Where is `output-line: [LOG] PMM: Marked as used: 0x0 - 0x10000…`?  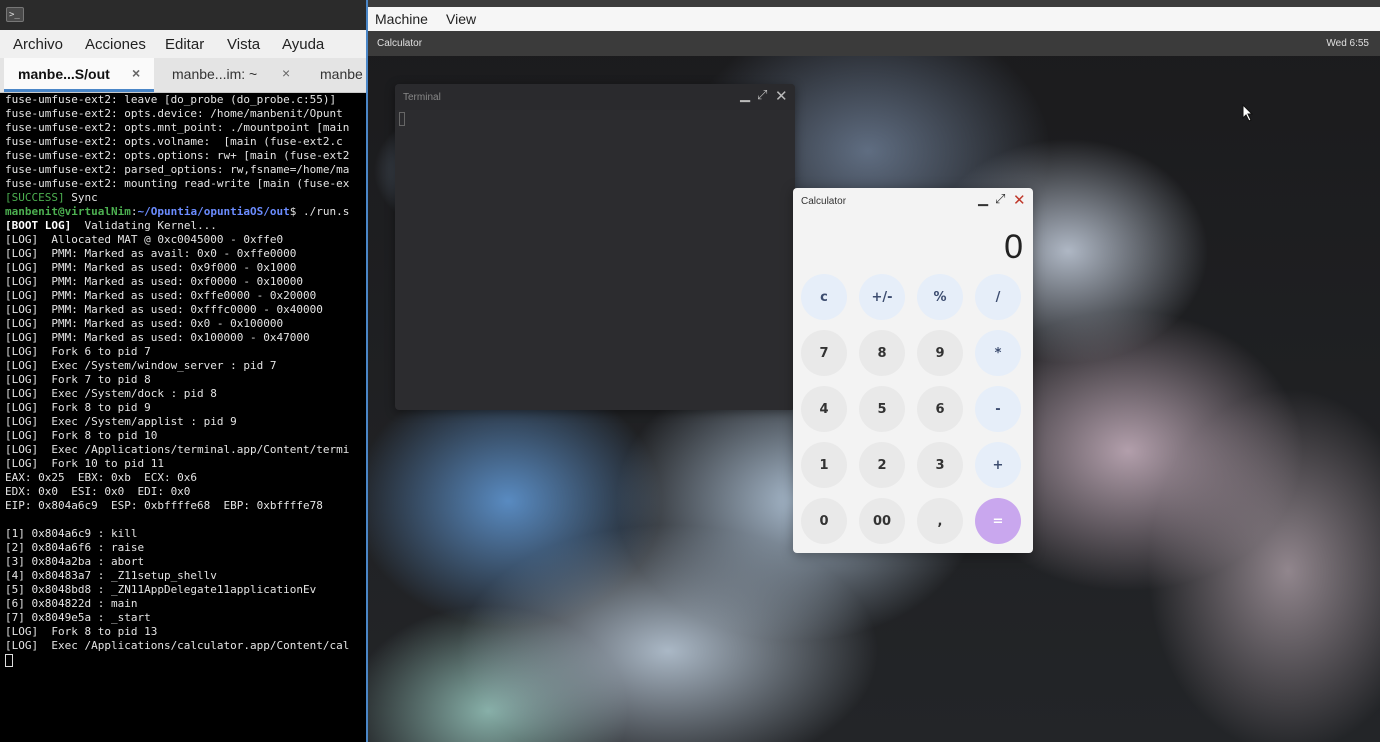 output-line: [LOG] PMM: Marked as used: 0x0 - 0x10000… is located at coordinates (144, 323).